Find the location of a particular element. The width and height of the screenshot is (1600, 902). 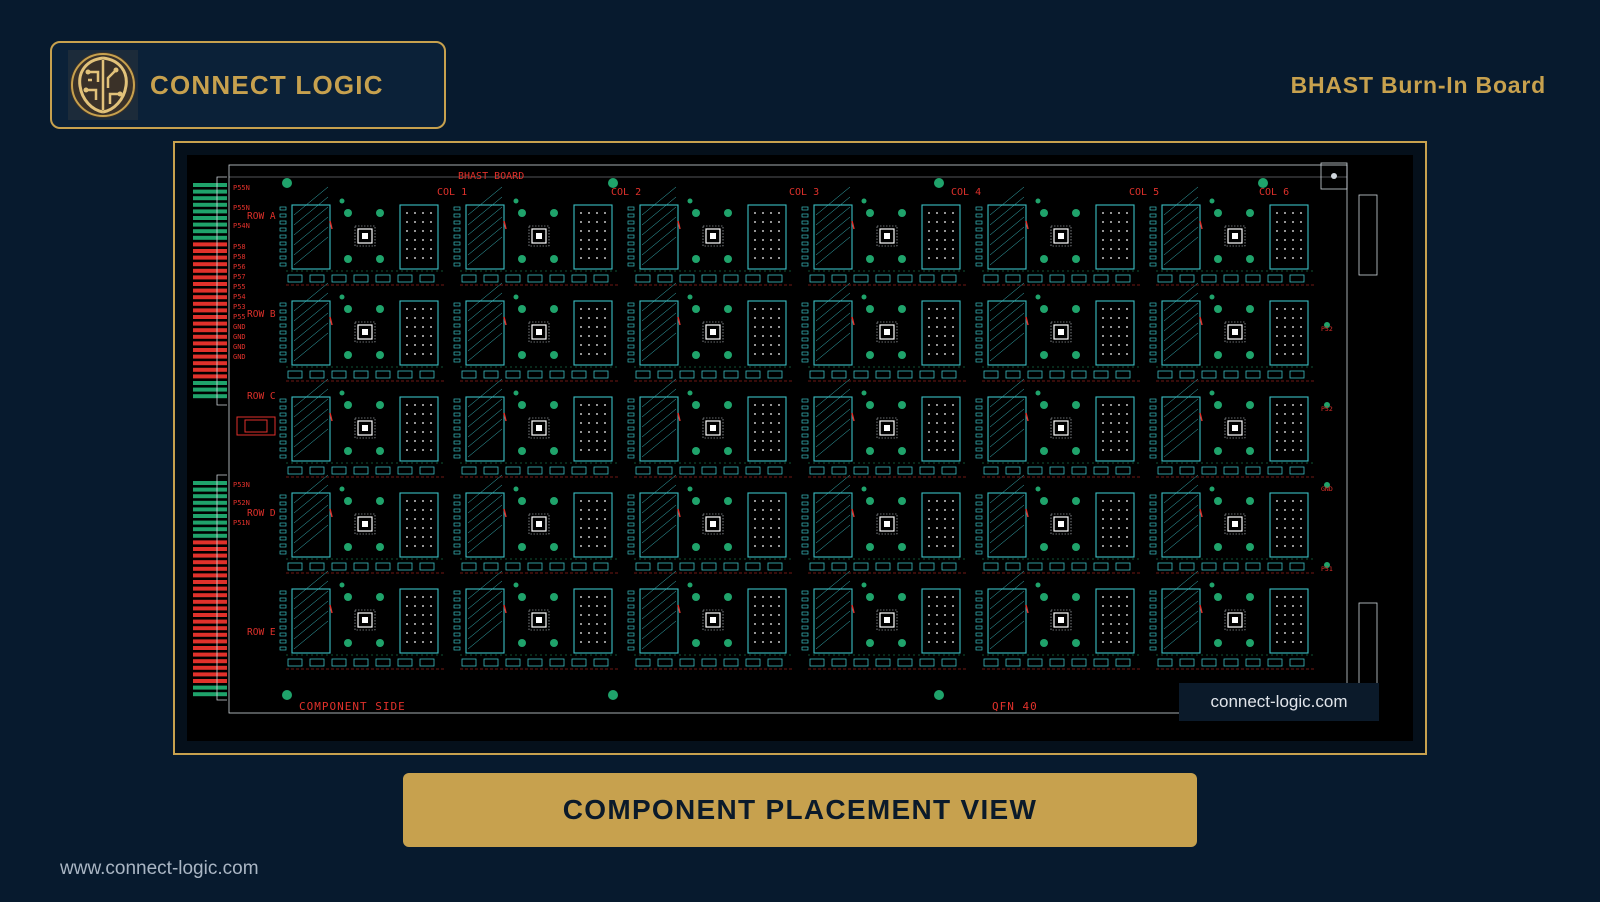

net-label: P52N is located at coordinates (241, 503).